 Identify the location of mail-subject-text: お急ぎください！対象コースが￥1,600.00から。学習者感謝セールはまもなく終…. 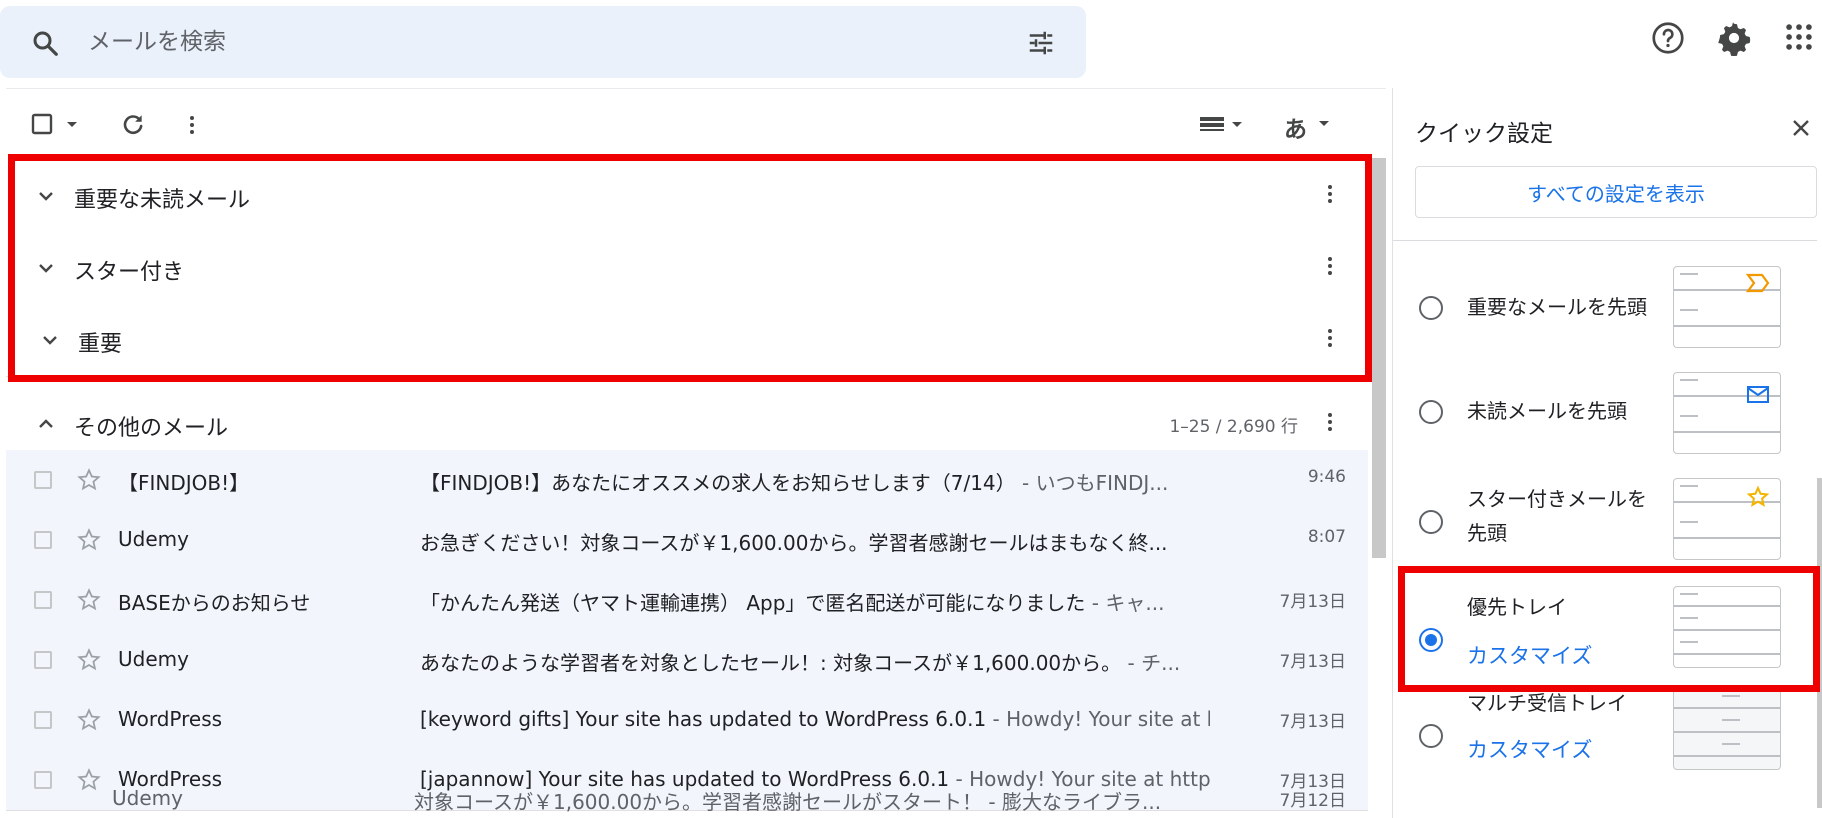
(794, 543).